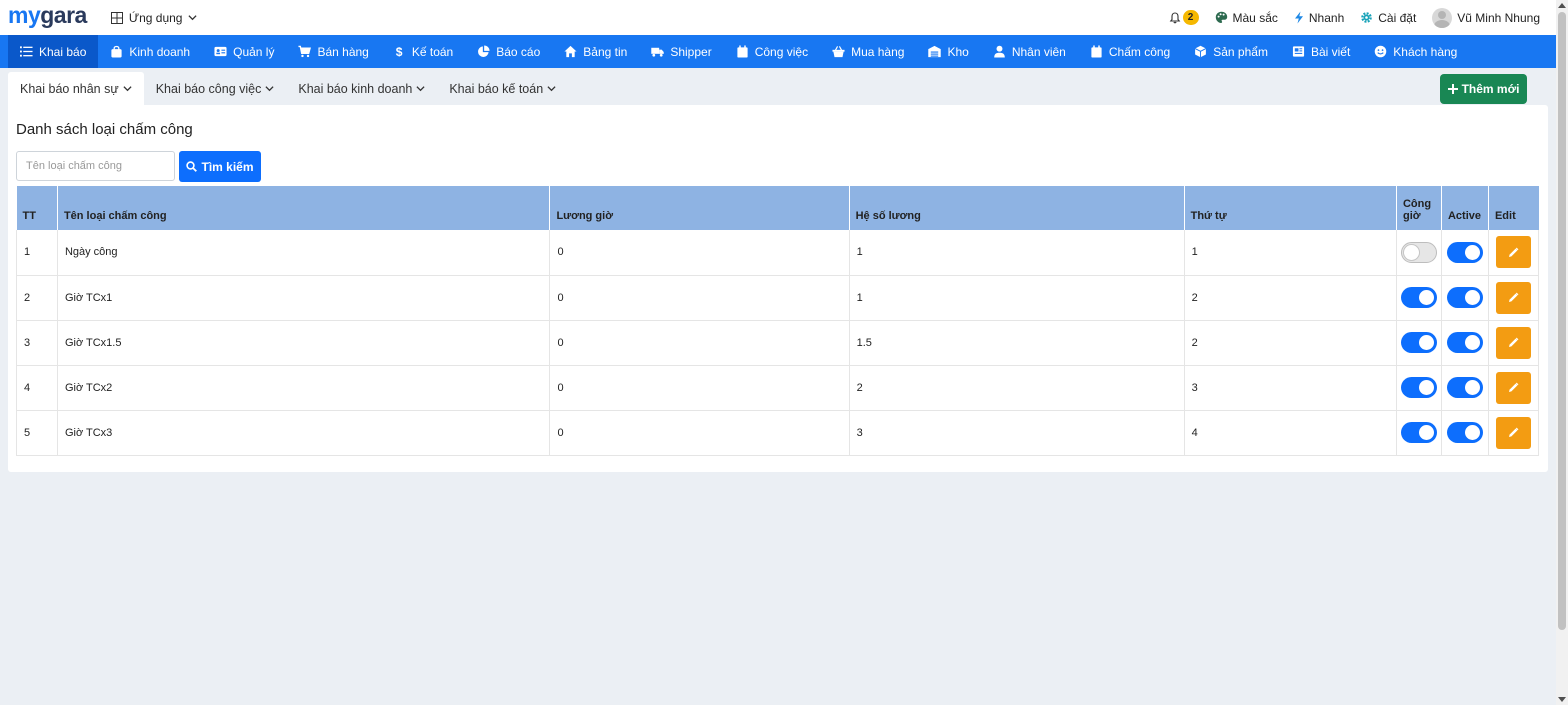  I want to click on nav-item-bai-viet: Bài viết, so click(1321, 51).